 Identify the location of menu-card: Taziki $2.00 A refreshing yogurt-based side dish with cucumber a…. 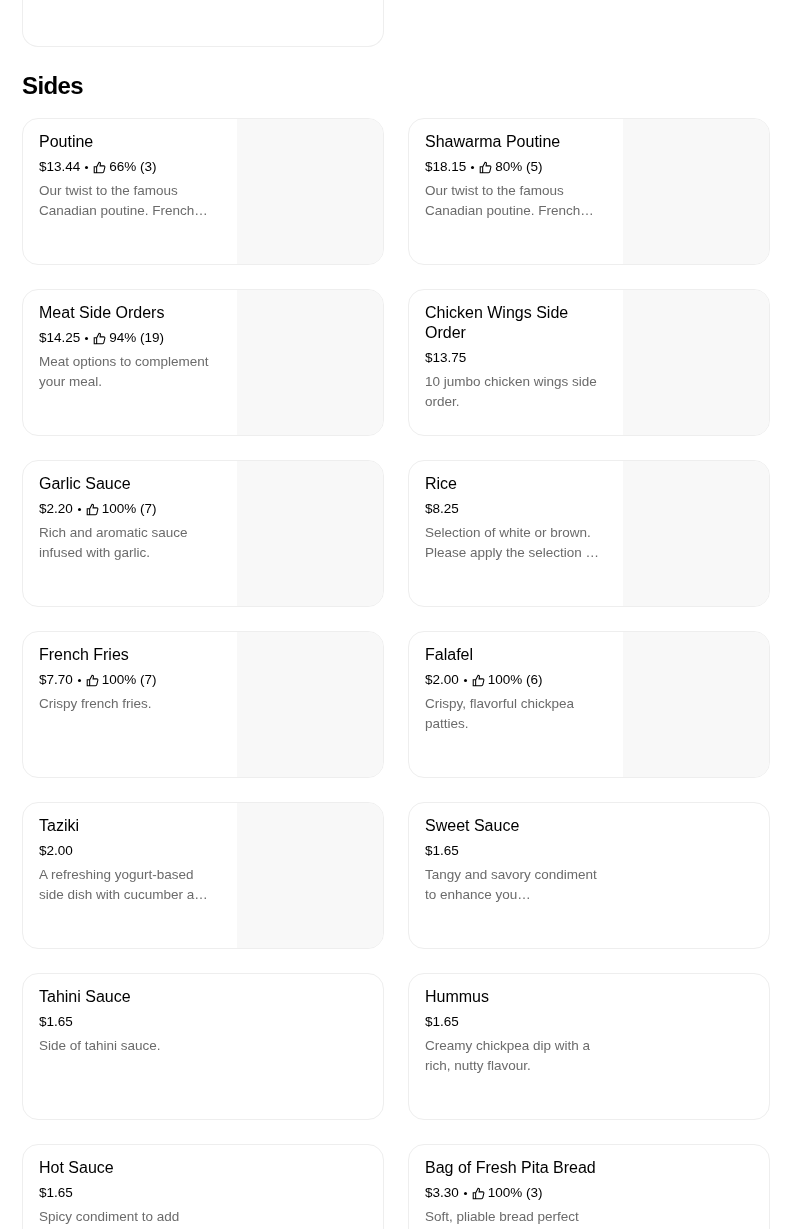
(203, 875).